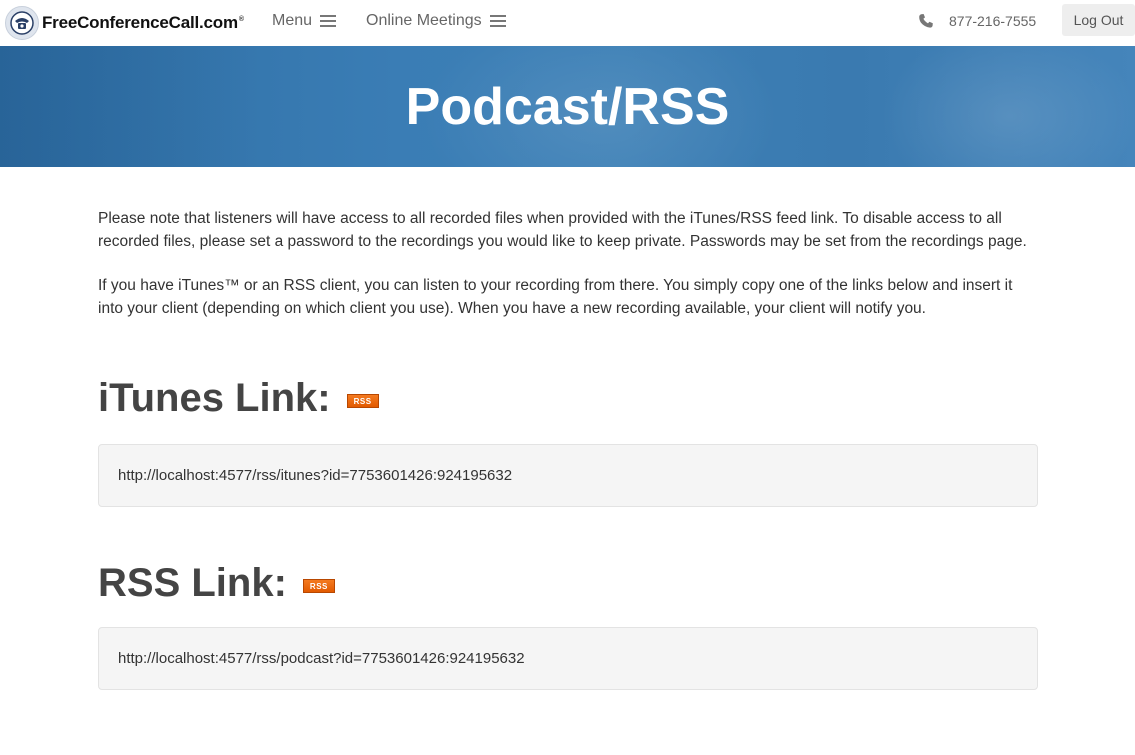 This screenshot has width=1135, height=755. What do you see at coordinates (424, 20) in the screenshot?
I see `online-meetings-label: Online Meetings` at bounding box center [424, 20].